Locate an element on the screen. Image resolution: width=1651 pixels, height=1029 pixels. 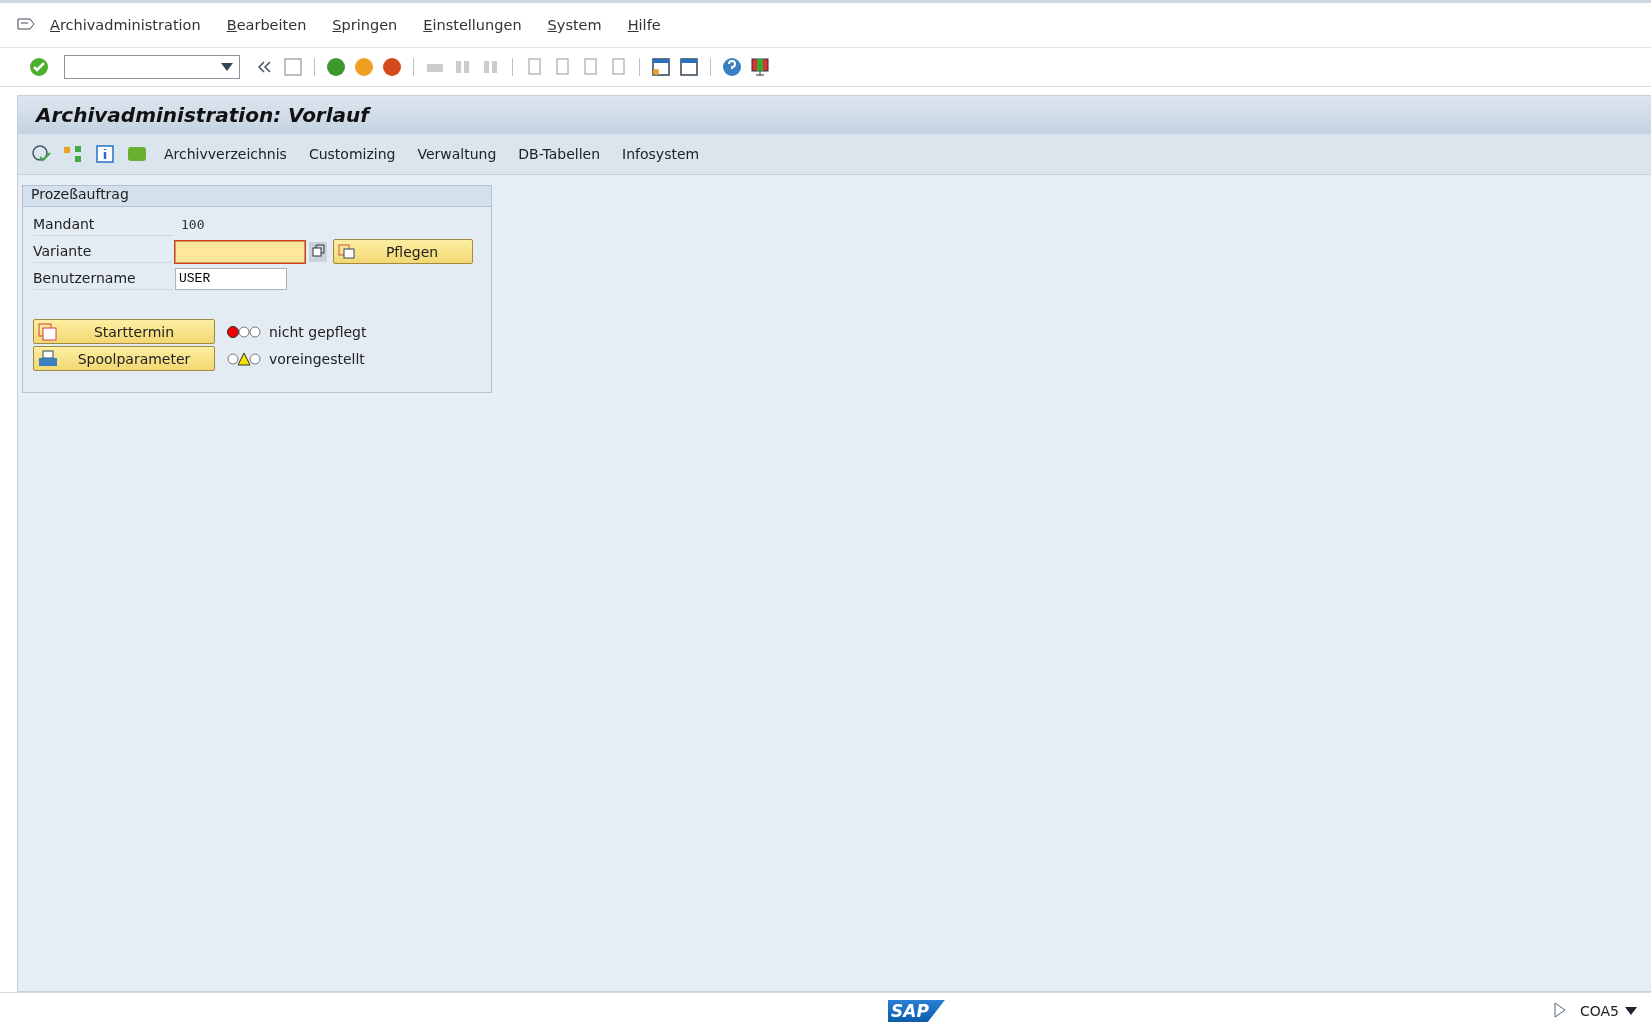
value-help-icon is located at coordinates (318, 251).